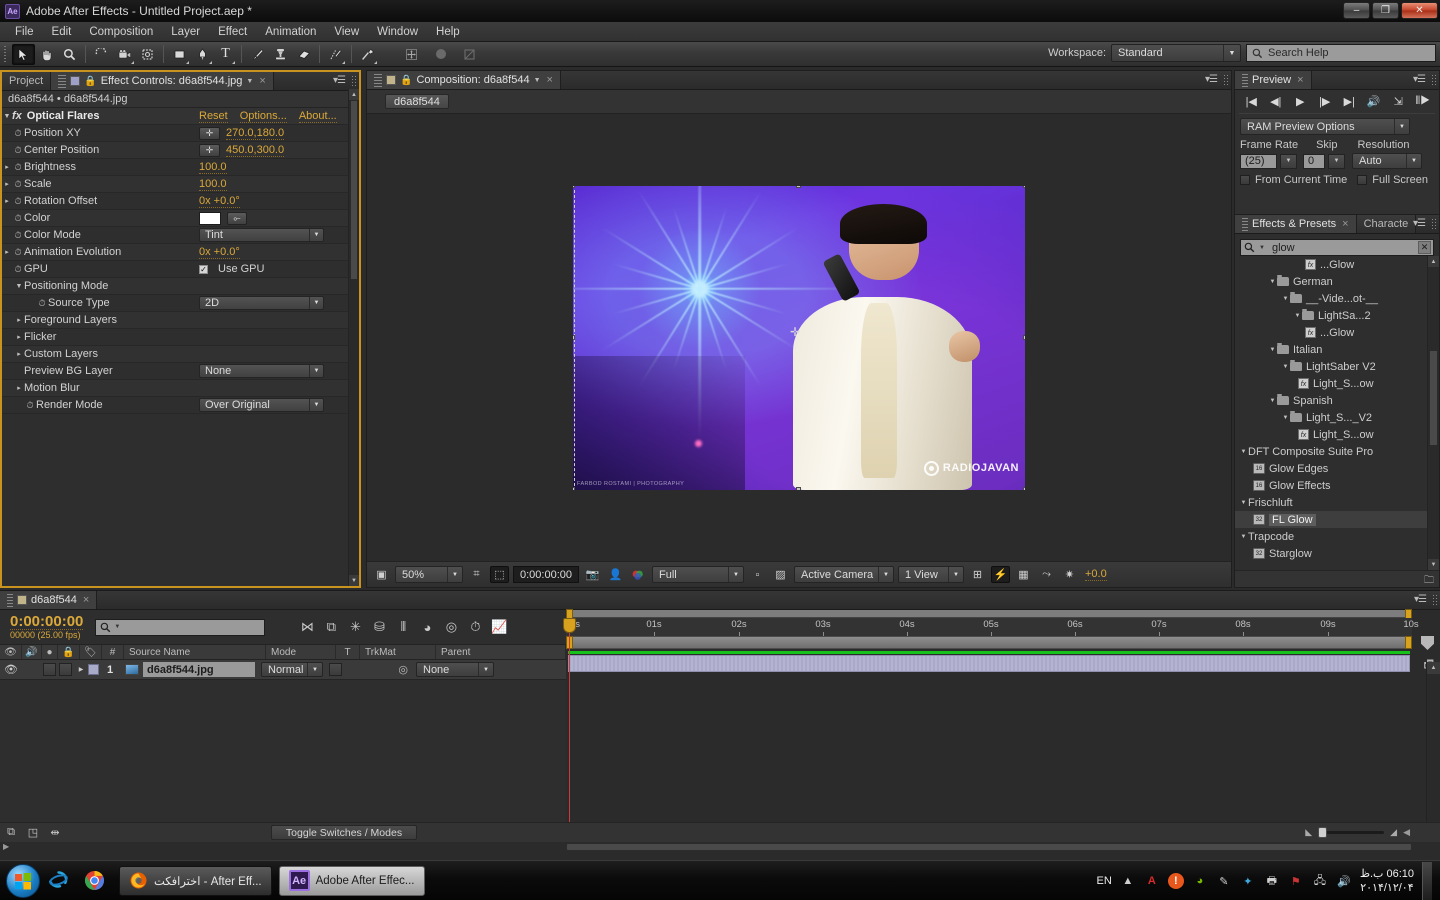 This screenshot has width=1440, height=900. What do you see at coordinates (255, 150) in the screenshot?
I see `property-value: 450.0,300.0` at bounding box center [255, 150].